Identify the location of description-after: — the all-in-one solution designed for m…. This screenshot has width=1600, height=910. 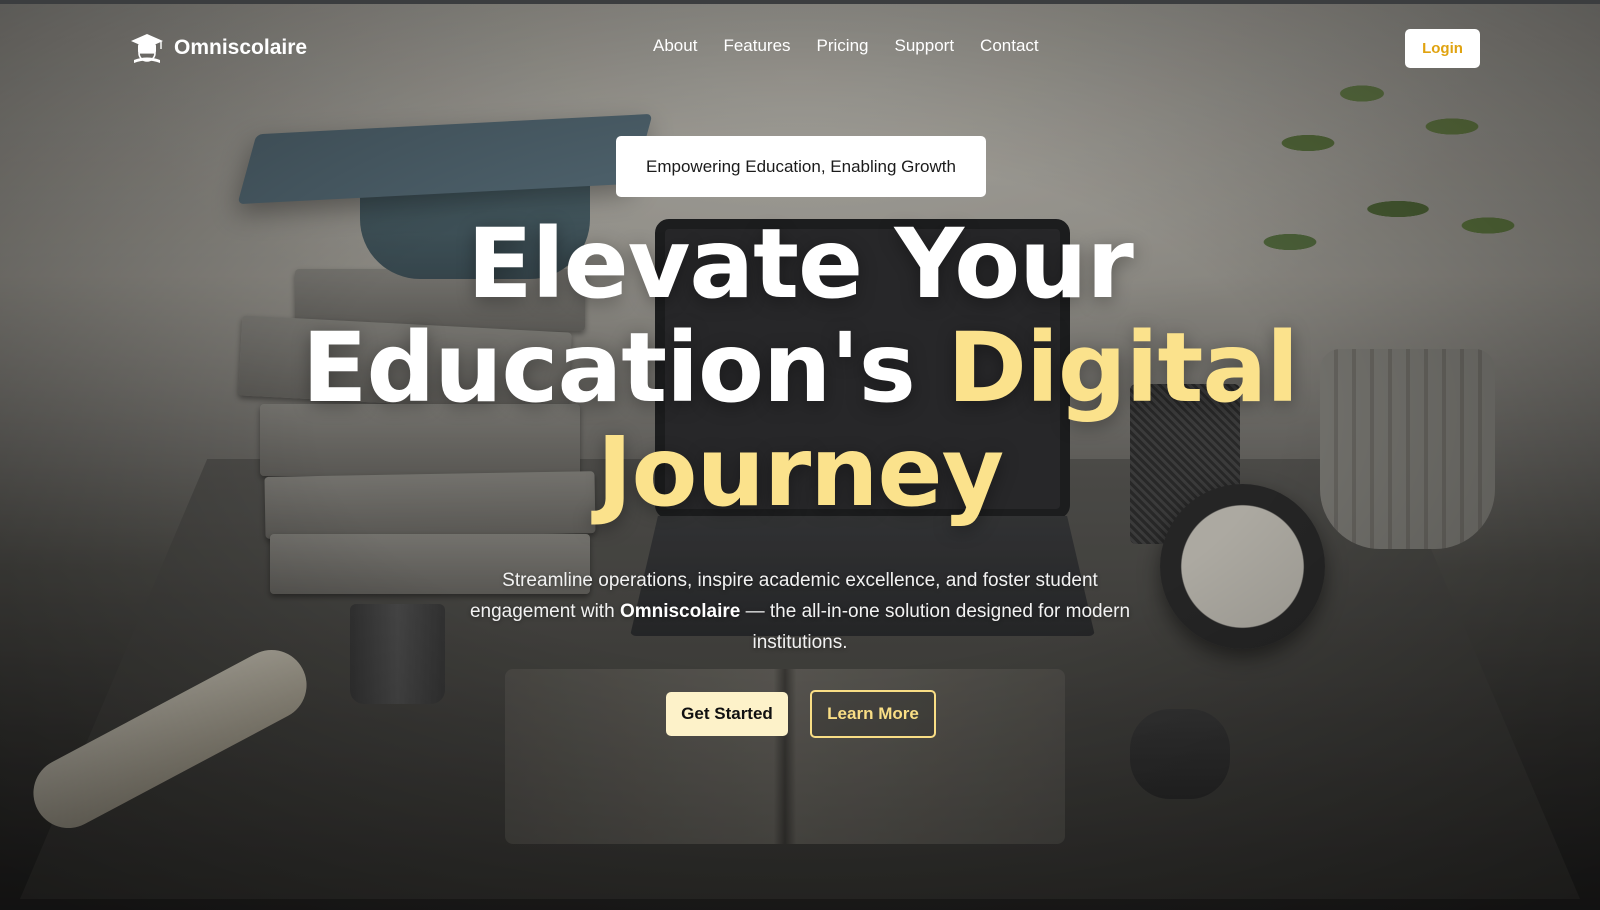
(938, 627).